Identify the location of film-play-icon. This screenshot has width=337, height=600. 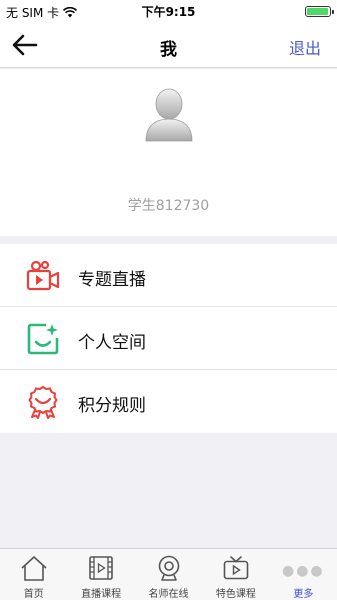
(101, 568).